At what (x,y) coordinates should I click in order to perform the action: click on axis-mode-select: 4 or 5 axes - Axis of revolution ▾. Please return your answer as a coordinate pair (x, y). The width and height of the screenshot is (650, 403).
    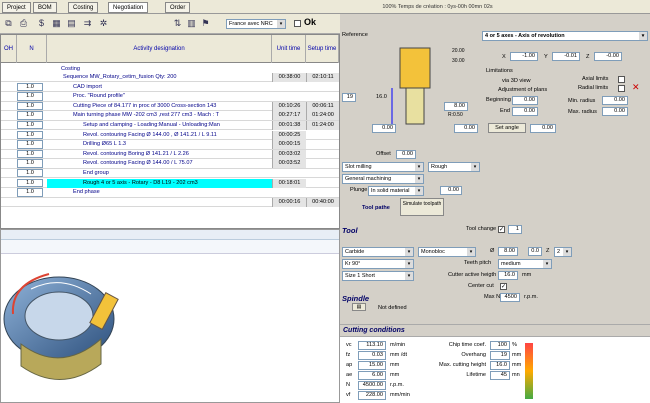
    Looking at the image, I should click on (565, 36).